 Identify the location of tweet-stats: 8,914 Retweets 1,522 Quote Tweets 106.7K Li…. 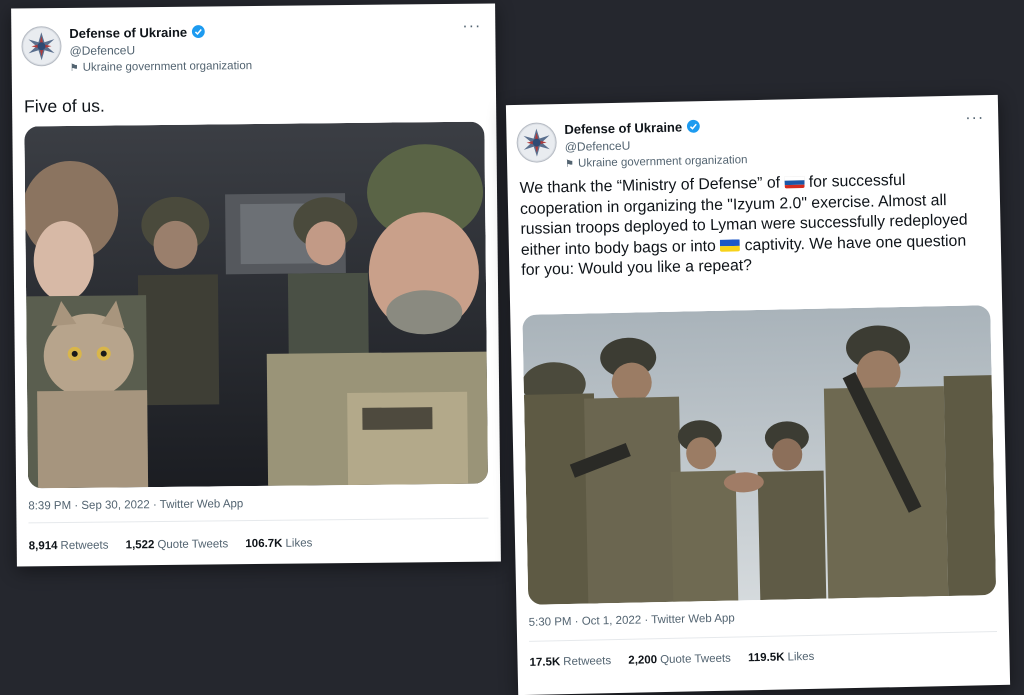
(178, 544).